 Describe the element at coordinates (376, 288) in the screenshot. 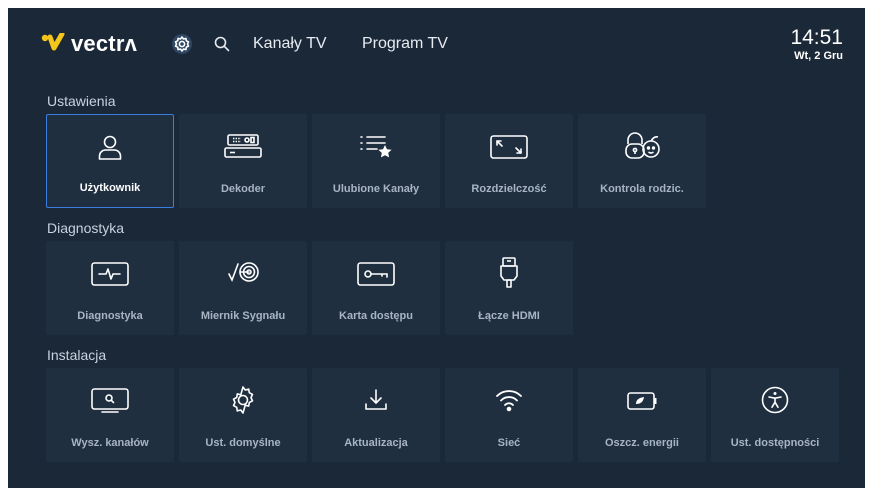

I see `tile-access-card: Karta dostępu` at that location.